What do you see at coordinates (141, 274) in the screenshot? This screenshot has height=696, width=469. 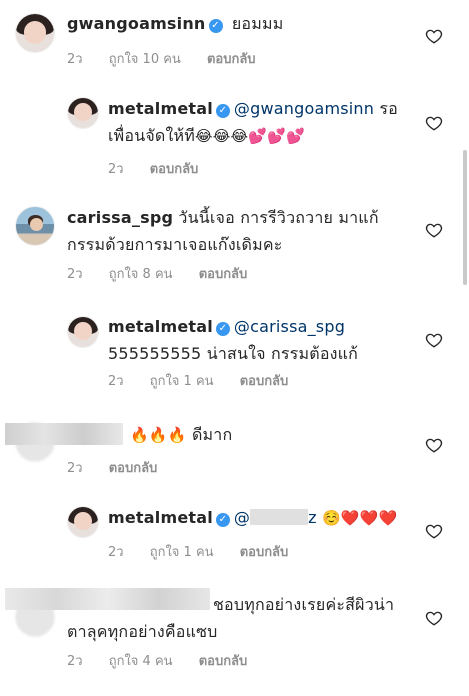 I see `likes-count: ถูกใจ 8 คน` at bounding box center [141, 274].